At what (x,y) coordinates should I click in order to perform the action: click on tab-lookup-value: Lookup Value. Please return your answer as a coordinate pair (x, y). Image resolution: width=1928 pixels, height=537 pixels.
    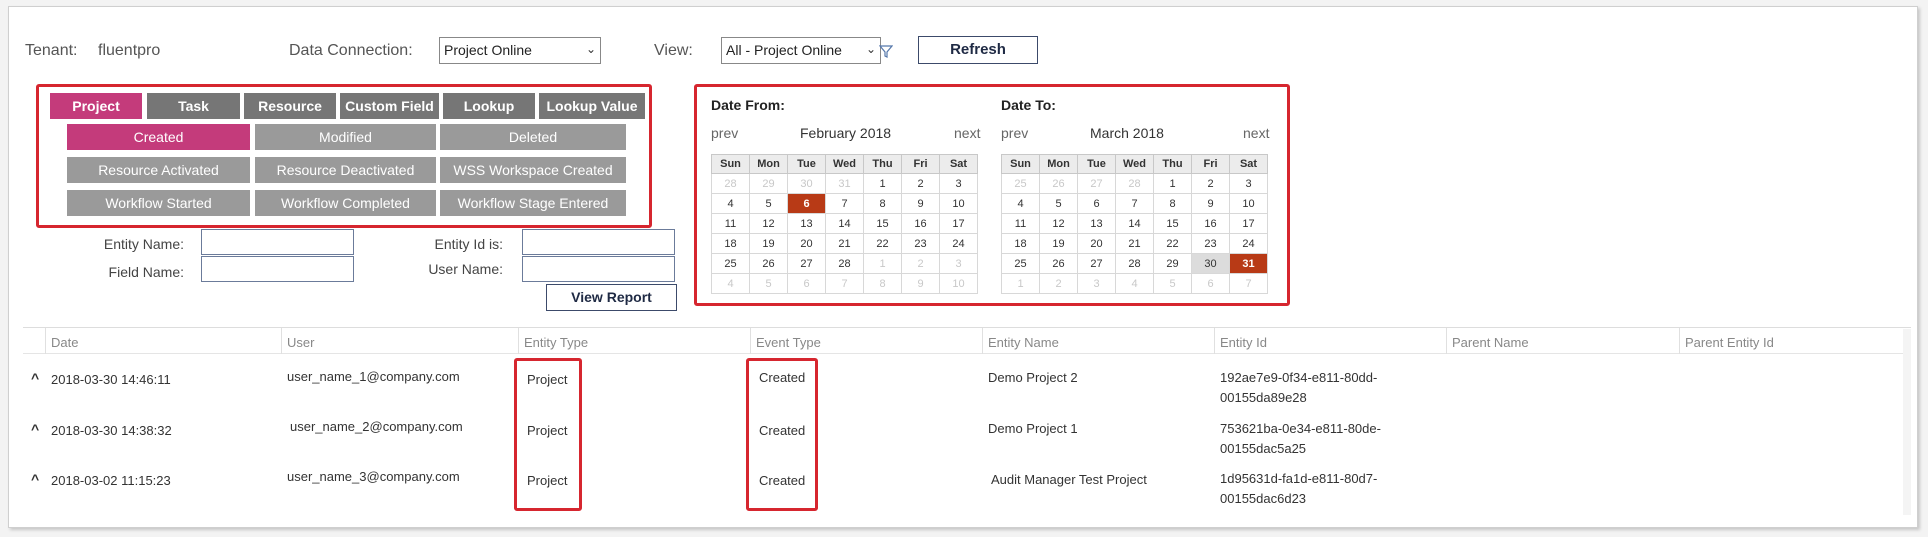
    Looking at the image, I should click on (592, 106).